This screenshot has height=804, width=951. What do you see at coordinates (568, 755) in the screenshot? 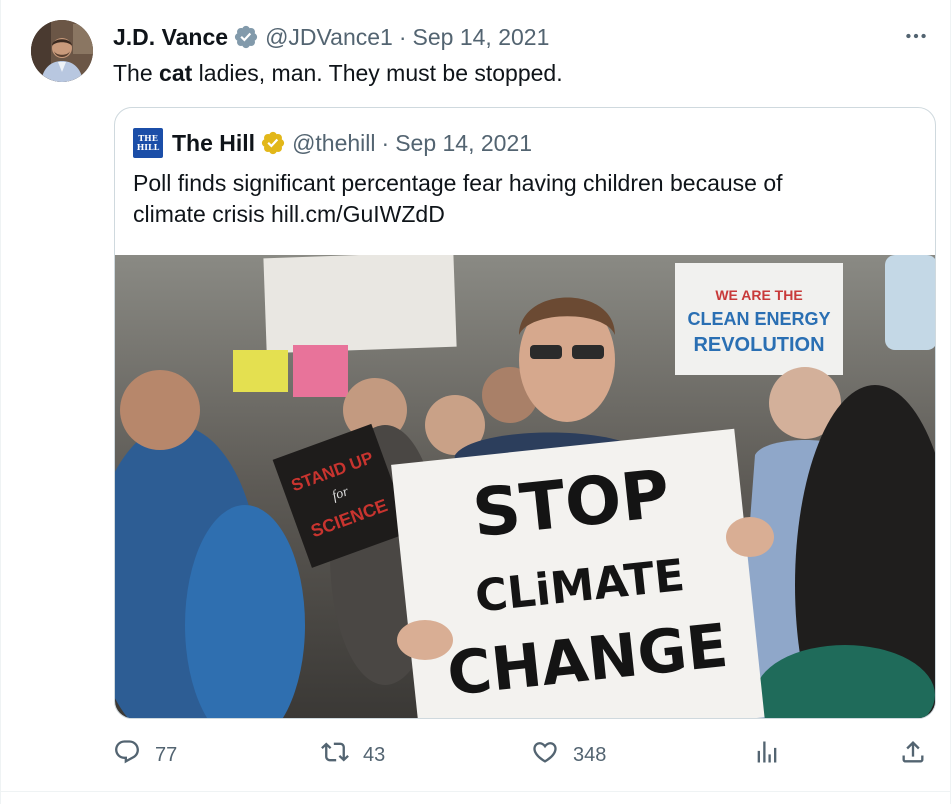
I see `like-button: 348` at bounding box center [568, 755].